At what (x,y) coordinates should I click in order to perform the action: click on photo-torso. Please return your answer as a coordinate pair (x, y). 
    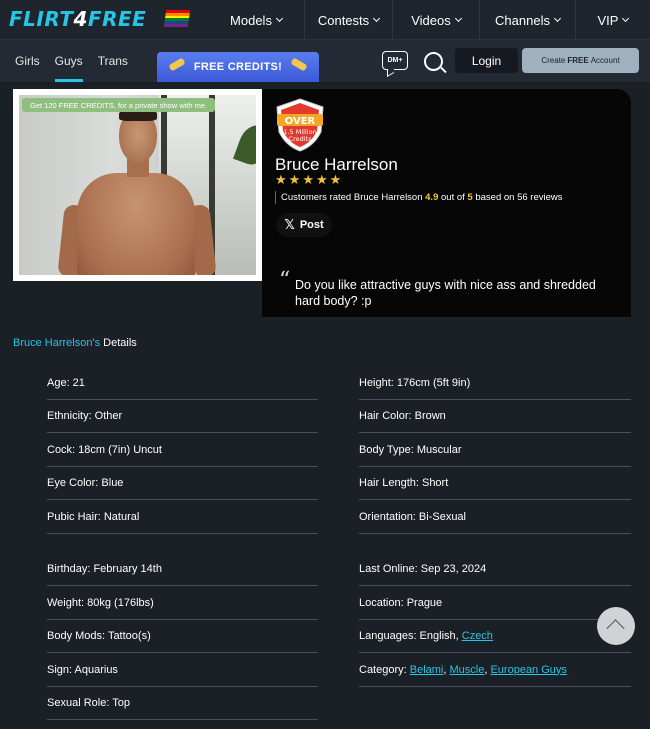
    Looking at the image, I should click on (136, 224).